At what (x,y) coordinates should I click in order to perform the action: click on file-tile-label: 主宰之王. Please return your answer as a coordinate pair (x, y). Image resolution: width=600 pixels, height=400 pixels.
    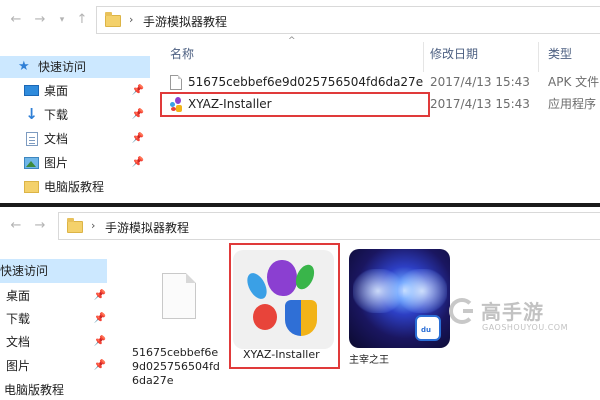
    Looking at the image, I should click on (369, 360).